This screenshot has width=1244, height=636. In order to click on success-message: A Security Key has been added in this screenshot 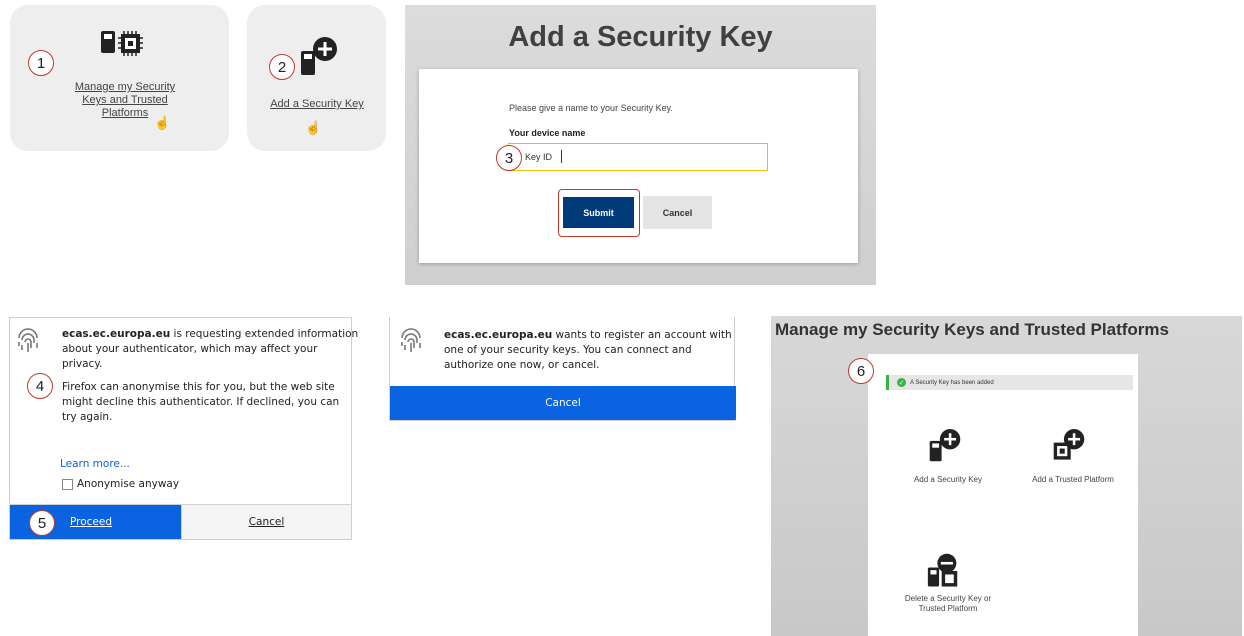, I will do `click(952, 382)`.